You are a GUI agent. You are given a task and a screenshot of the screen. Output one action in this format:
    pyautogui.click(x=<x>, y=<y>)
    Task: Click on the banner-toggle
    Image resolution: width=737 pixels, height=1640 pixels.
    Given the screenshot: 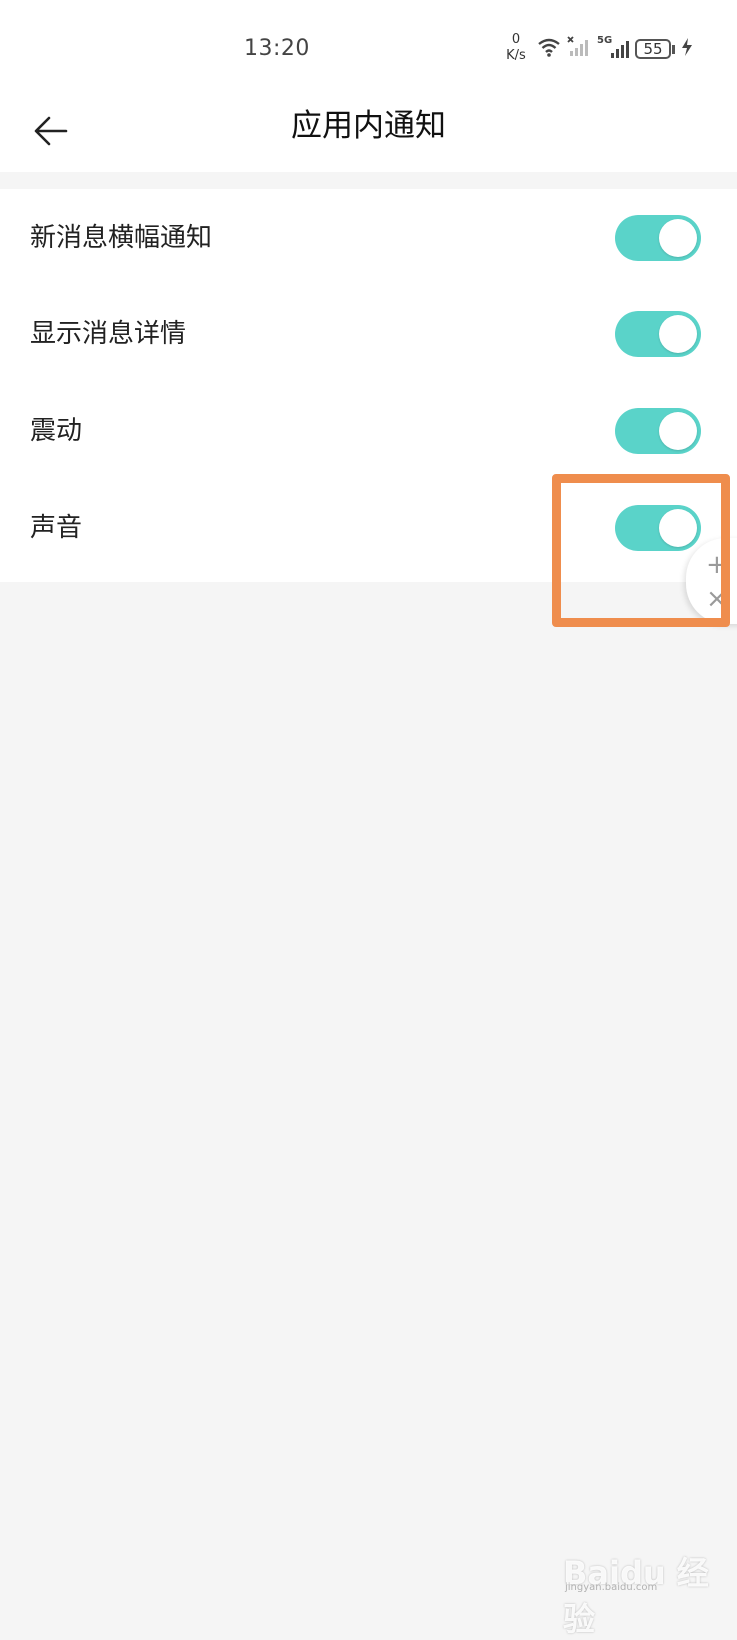 What is the action you would take?
    pyautogui.click(x=658, y=238)
    